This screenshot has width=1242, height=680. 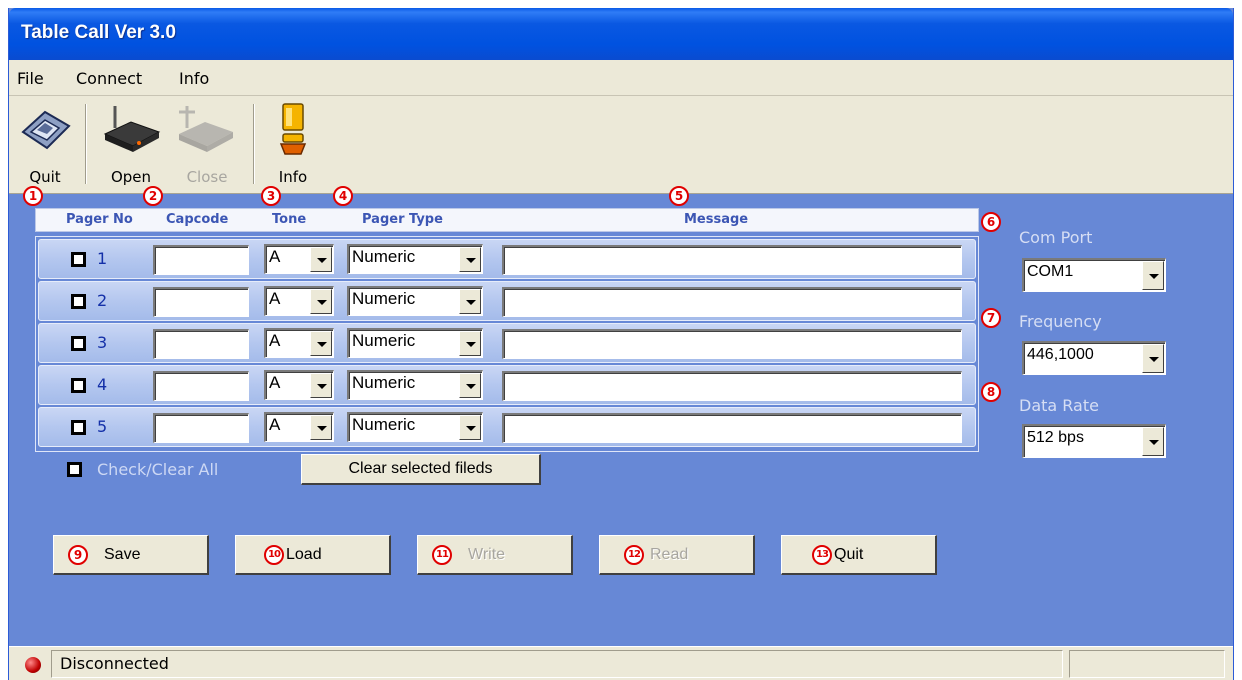 I want to click on callout-marker: 4, so click(x=343, y=196).